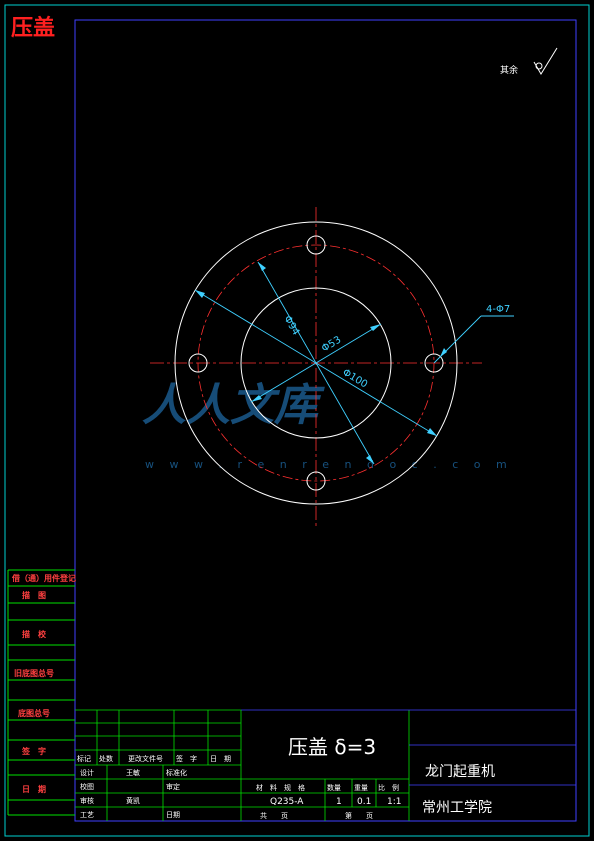  Describe the element at coordinates (388, 787) in the screenshot. I see `scale-header: 比 例` at that location.